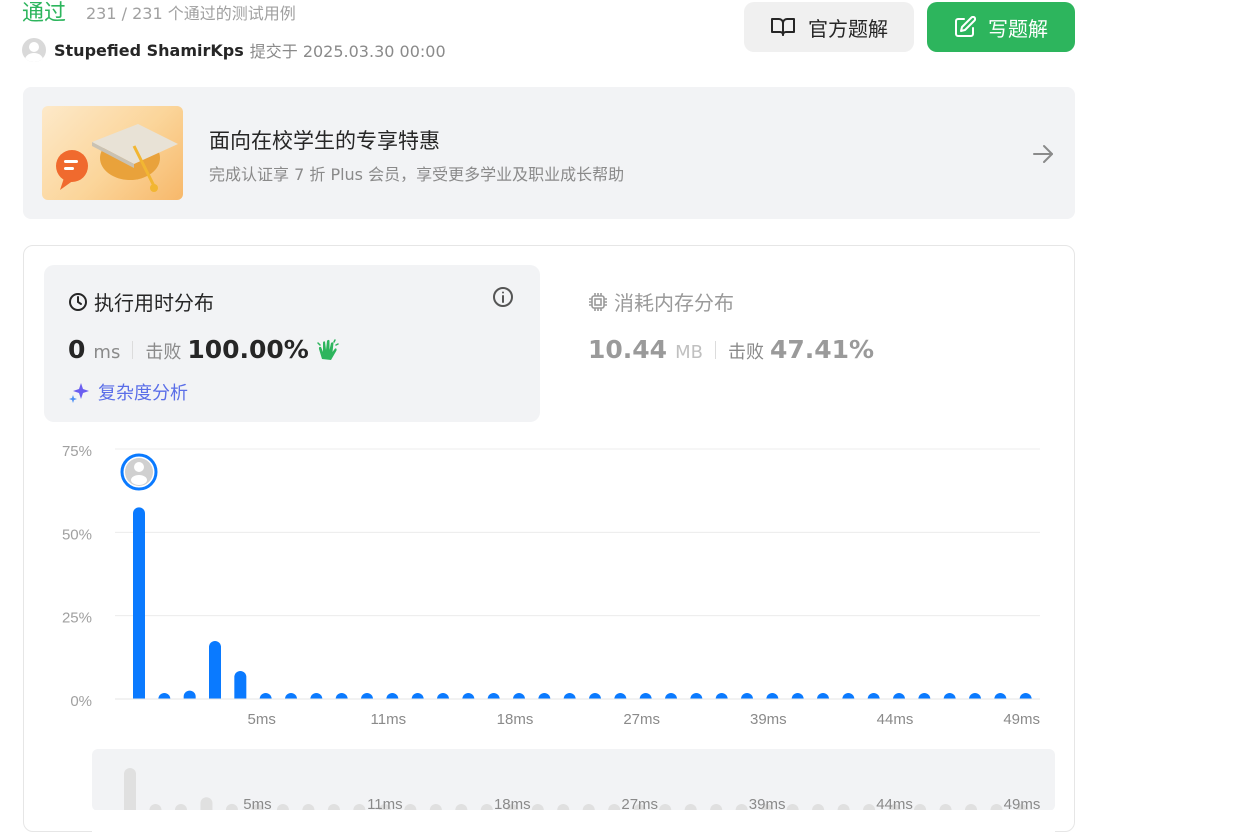 This screenshot has width=1259, height=837. I want to click on avatar-body, so click(139, 480).